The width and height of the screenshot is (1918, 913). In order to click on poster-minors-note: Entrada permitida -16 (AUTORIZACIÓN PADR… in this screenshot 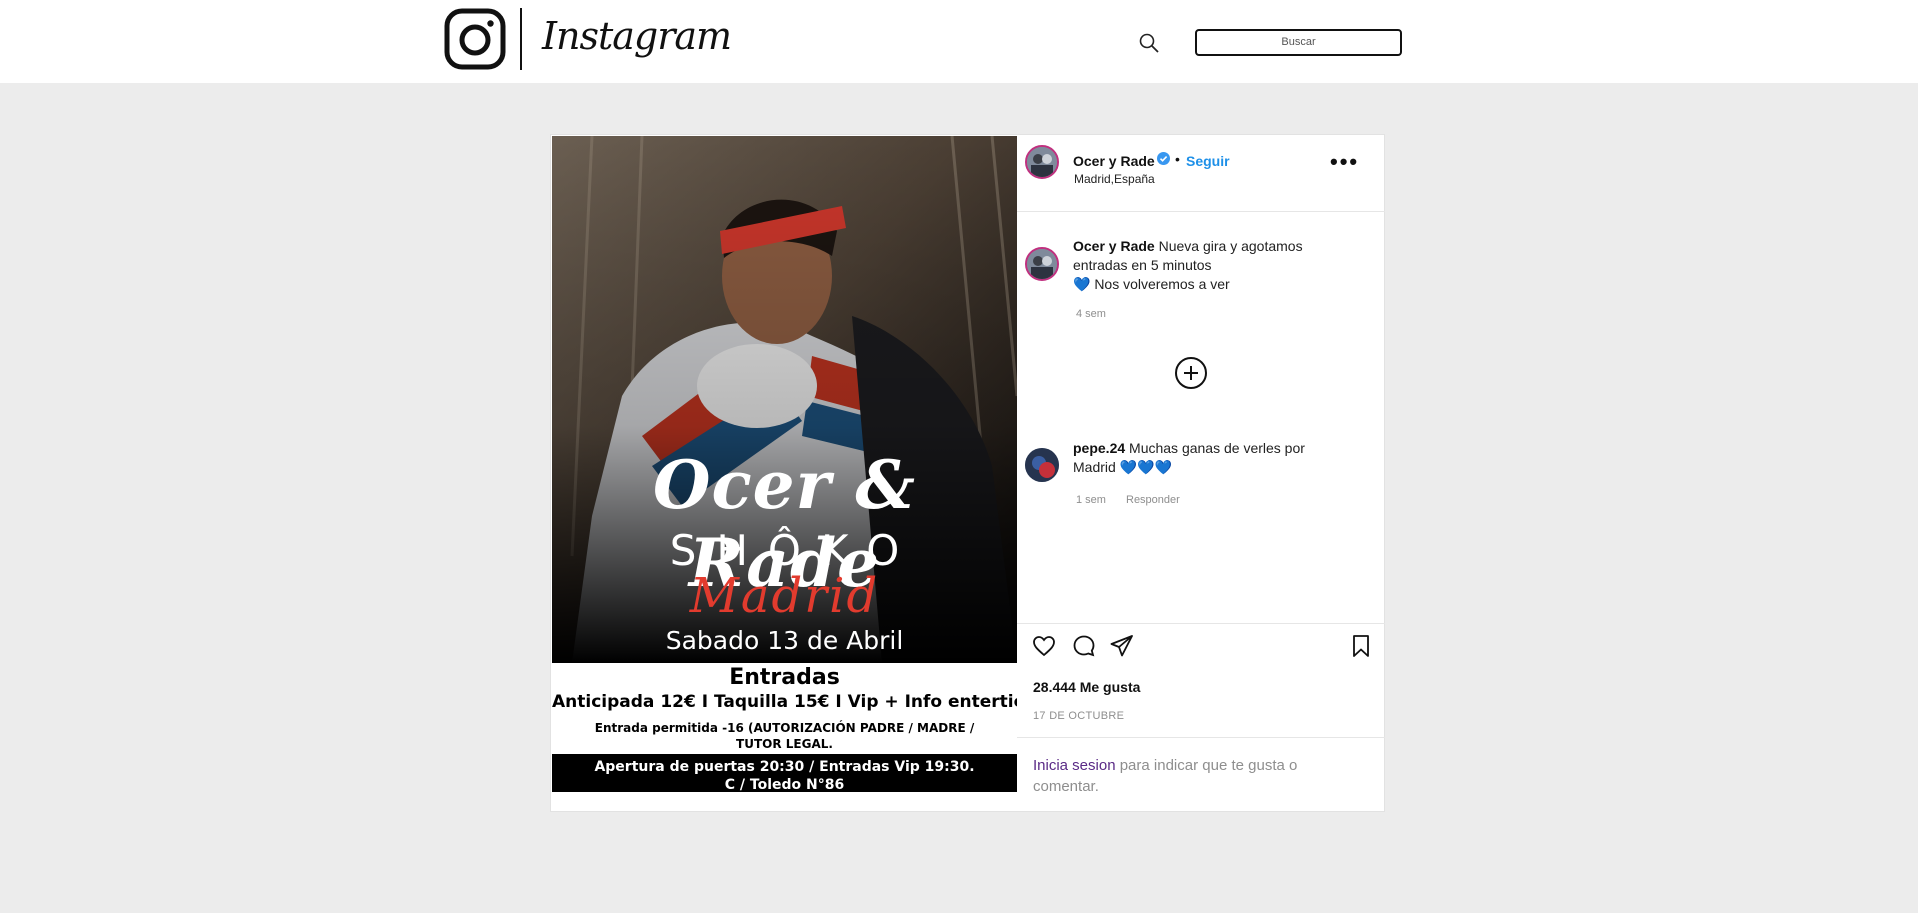, I will do `click(784, 736)`.